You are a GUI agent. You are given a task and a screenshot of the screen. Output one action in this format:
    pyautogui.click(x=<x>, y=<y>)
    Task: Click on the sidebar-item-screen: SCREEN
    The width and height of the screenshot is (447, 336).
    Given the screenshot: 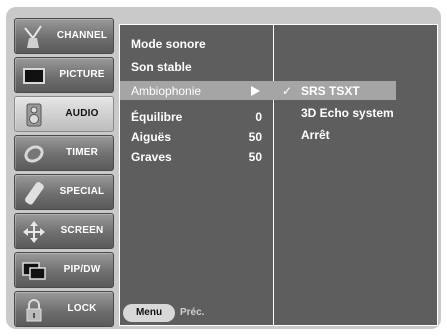 What is the action you would take?
    pyautogui.click(x=64, y=231)
    